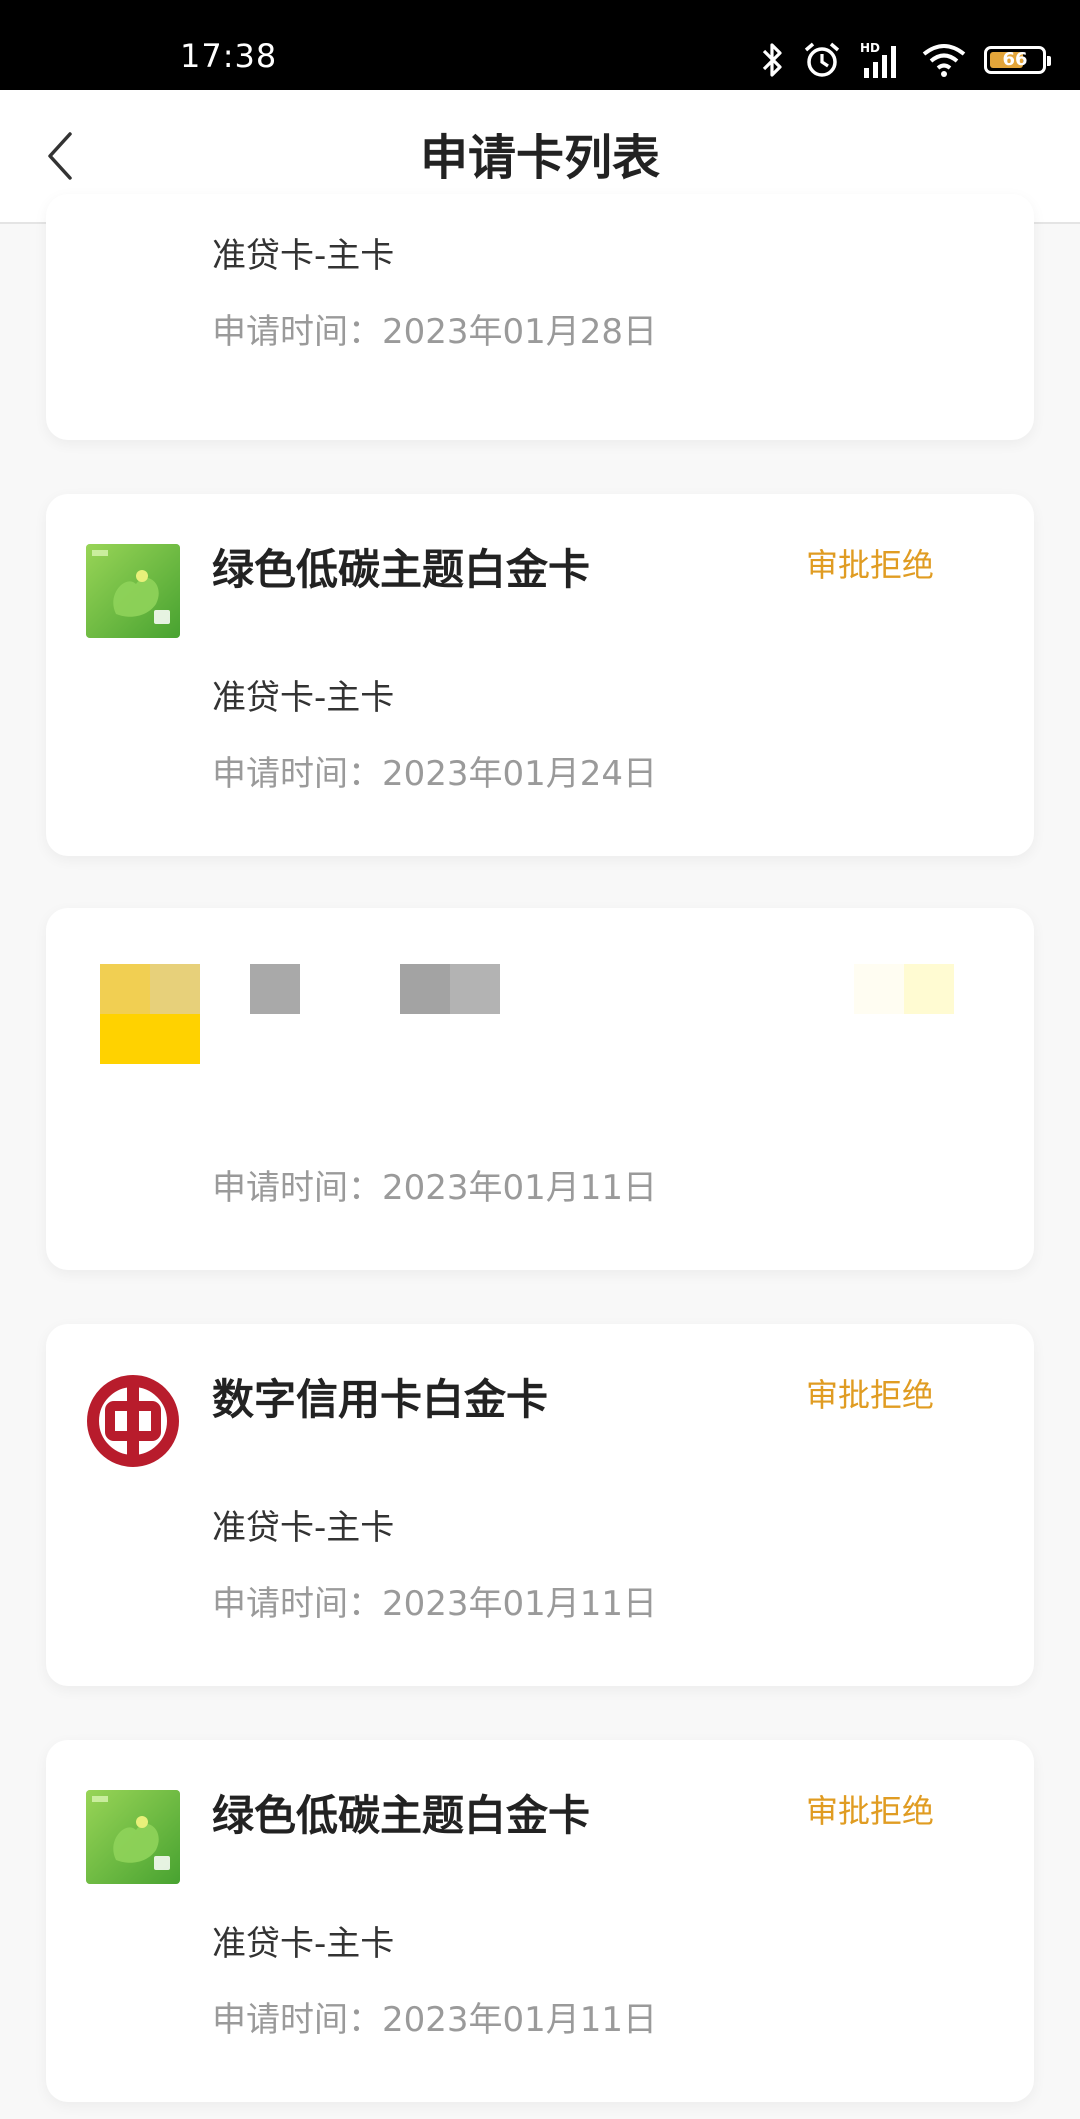  What do you see at coordinates (133, 1421) in the screenshot?
I see `bank-of-china-icon` at bounding box center [133, 1421].